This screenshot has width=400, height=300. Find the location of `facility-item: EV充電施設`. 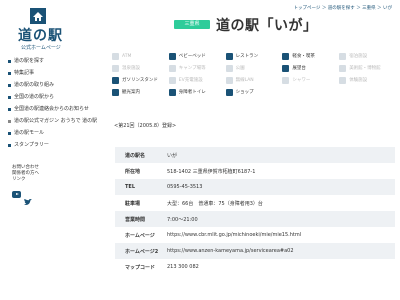

facility-item: EV充電施設 is located at coordinates (197, 80).